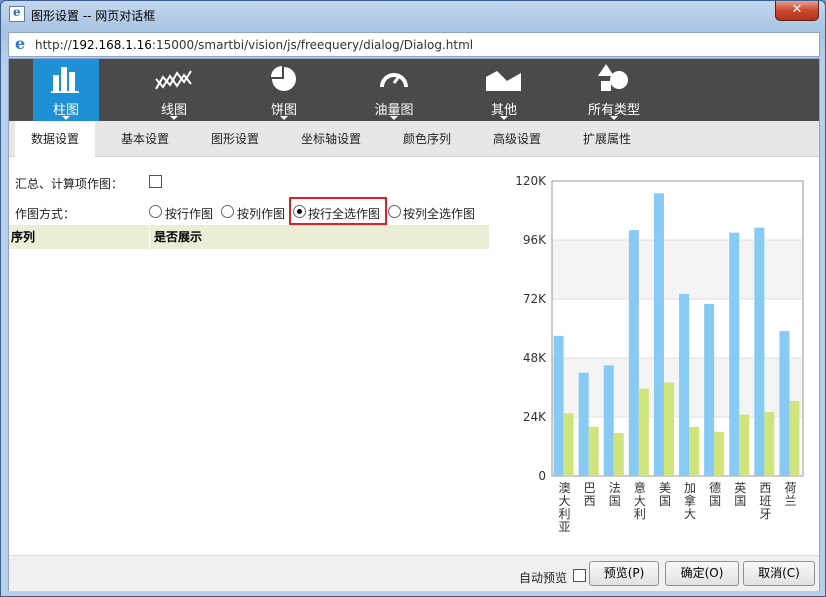 Image resolution: width=826 pixels, height=597 pixels. I want to click on close-button: ✕, so click(797, 11).